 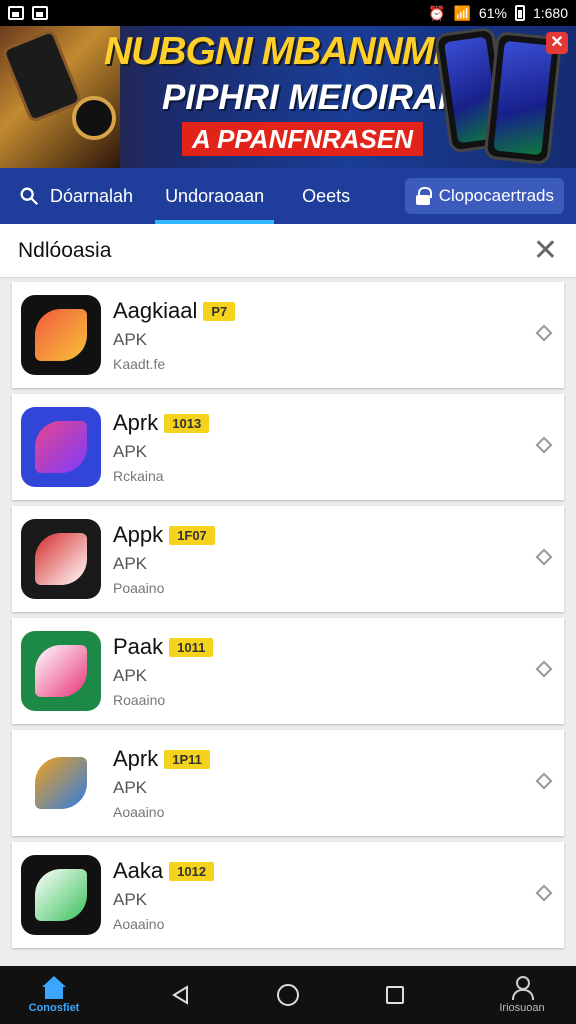 I want to click on banner-image-left, so click(x=60, y=97).